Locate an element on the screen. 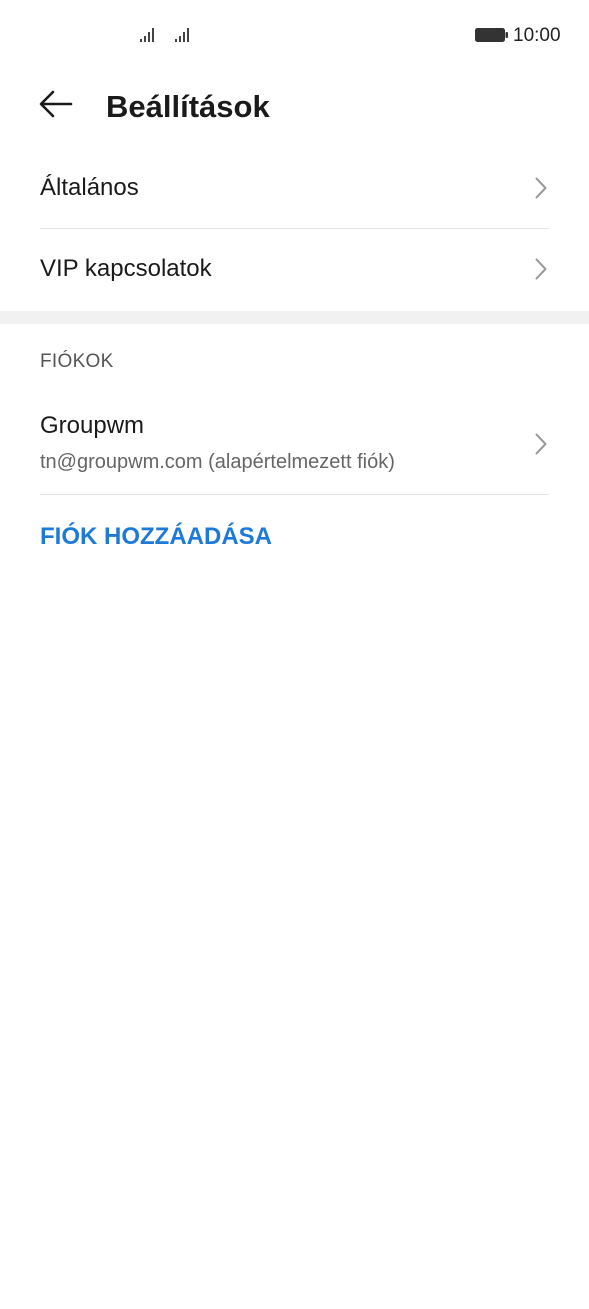  section-header-accounts: FIÓKOK is located at coordinates (77, 361).